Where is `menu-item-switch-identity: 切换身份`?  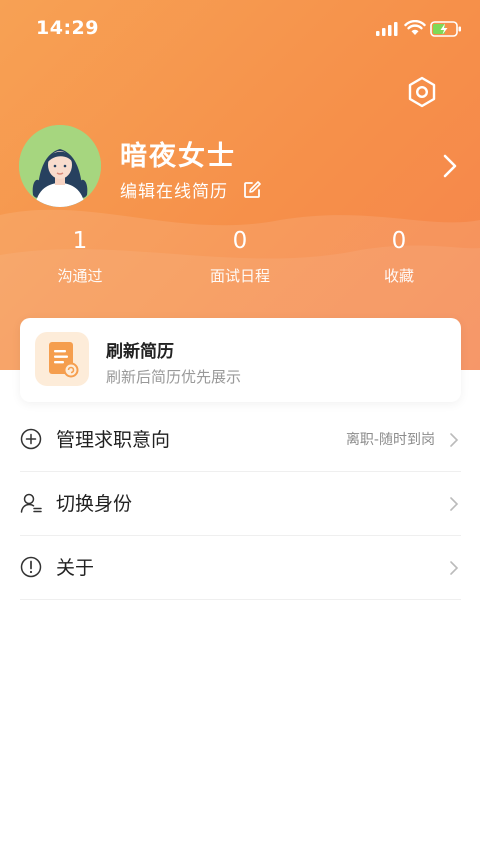
menu-item-switch-identity: 切换身份 is located at coordinates (240, 504).